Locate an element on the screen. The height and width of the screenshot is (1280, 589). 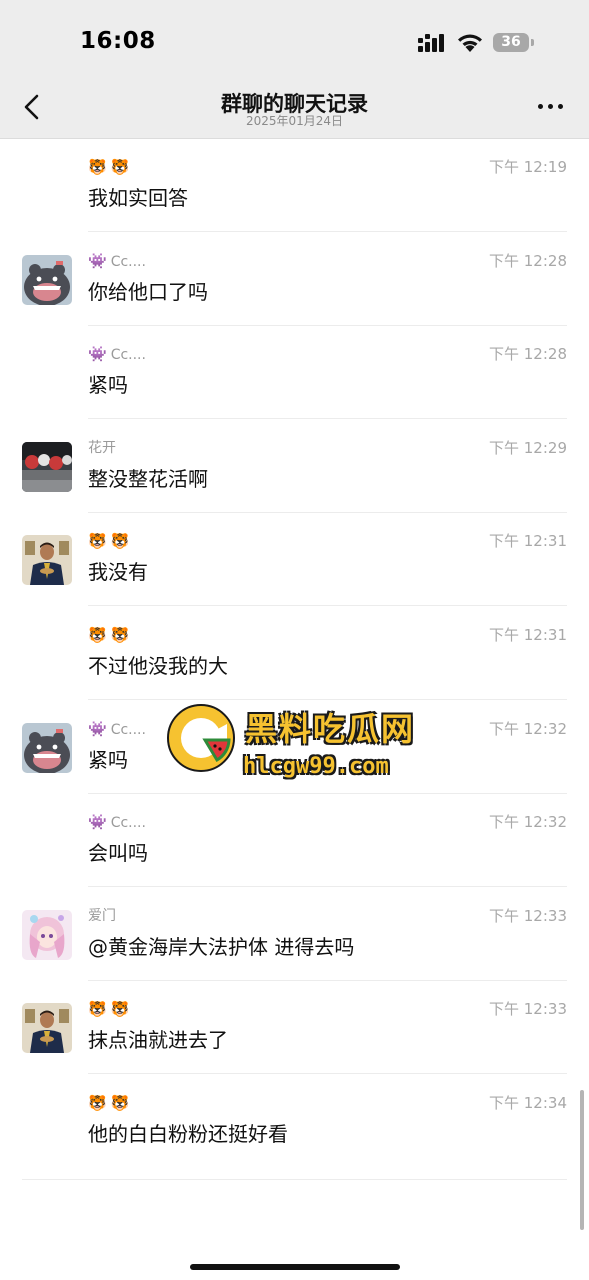
message-text: 他的白白粉粉还挺好看 is located at coordinates (188, 1134).